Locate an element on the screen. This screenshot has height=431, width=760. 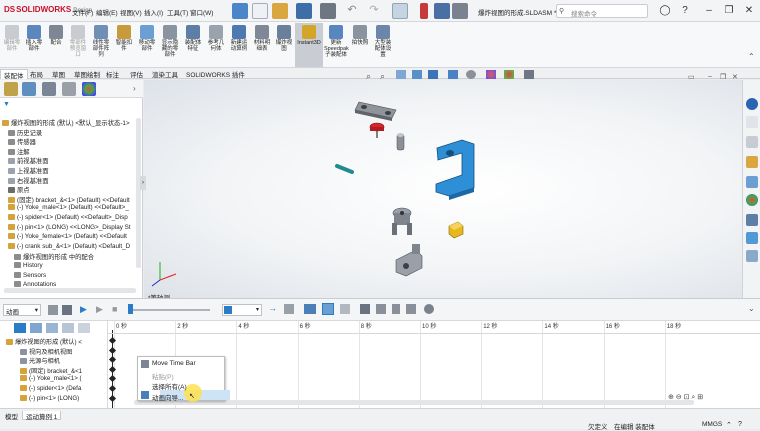
contact-icon is located at coordinates (396, 309).